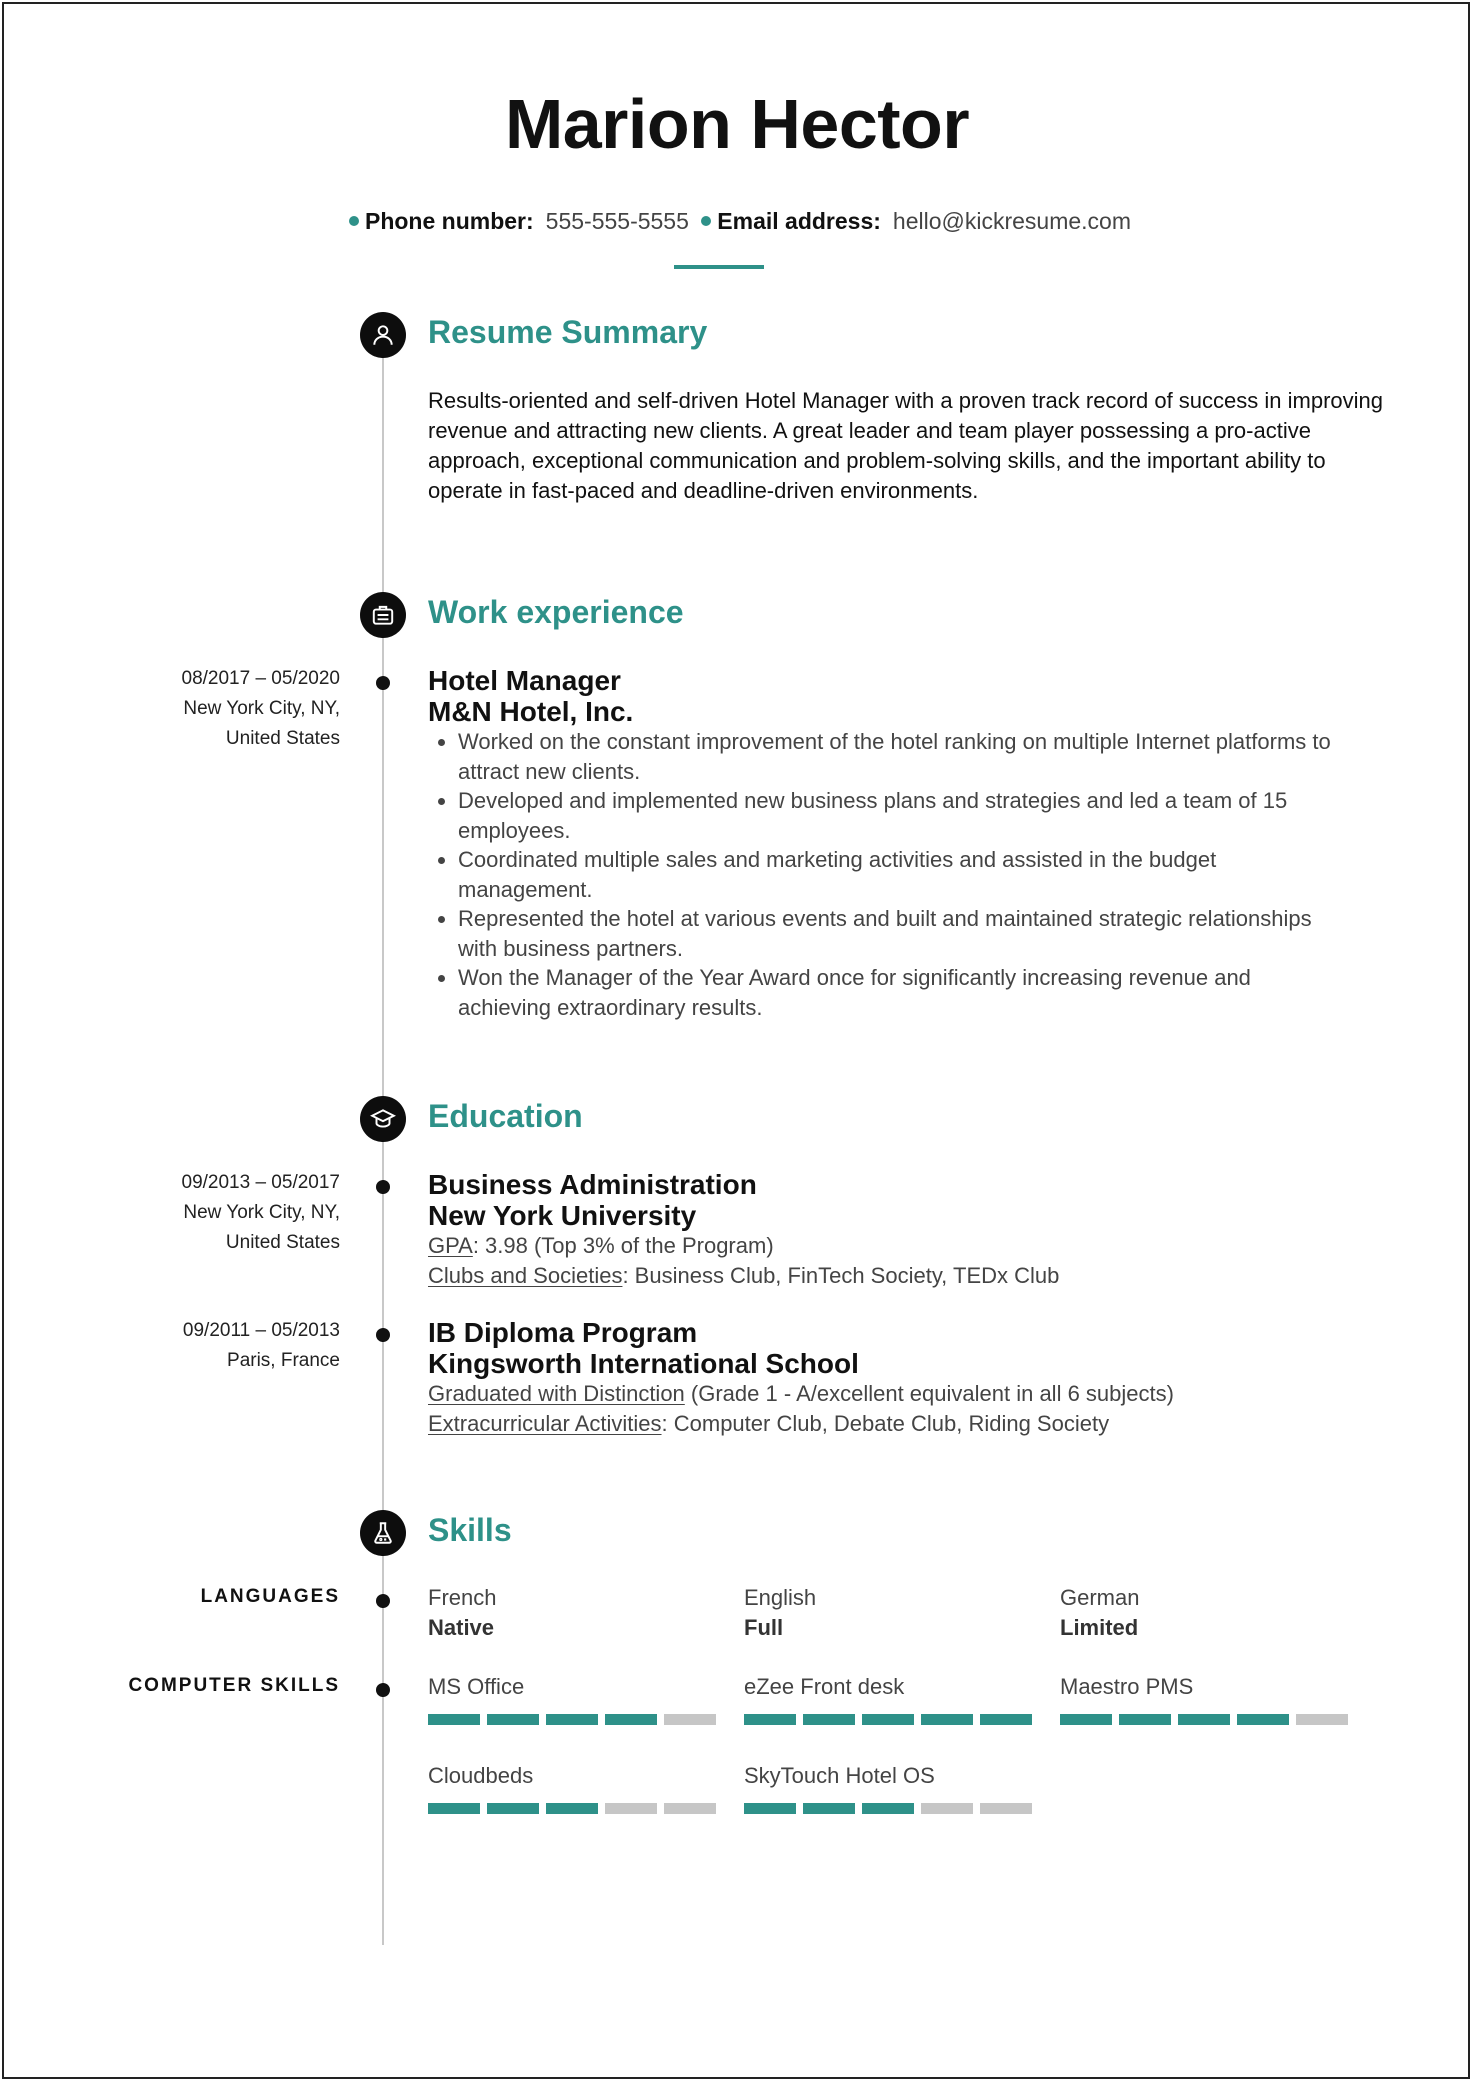 Image resolution: width=1474 pixels, height=2083 pixels. Describe the element at coordinates (556, 1393) in the screenshot. I see `edu-detail-label: Graduated with Distinction` at that location.